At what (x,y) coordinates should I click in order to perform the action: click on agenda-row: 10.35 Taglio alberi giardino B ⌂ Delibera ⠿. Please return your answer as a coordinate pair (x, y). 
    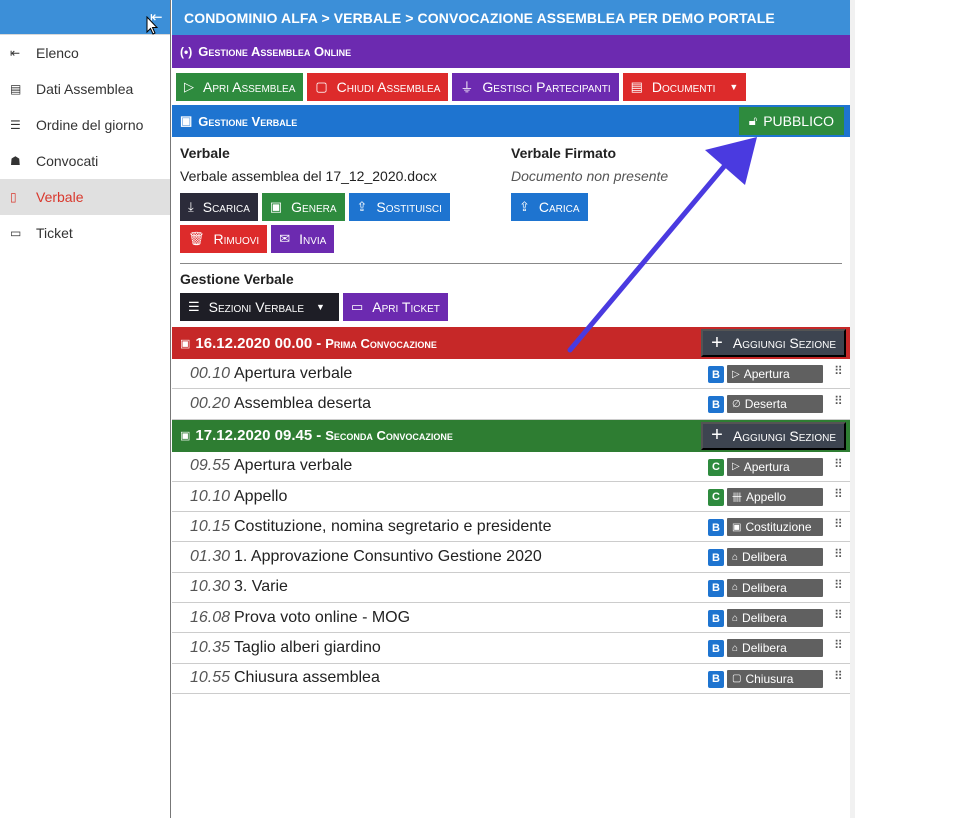
    Looking at the image, I should click on (511, 648).